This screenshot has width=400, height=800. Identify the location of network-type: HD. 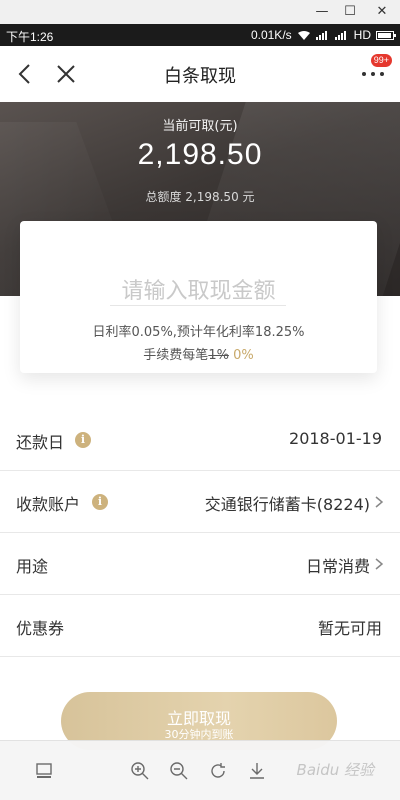
(362, 35).